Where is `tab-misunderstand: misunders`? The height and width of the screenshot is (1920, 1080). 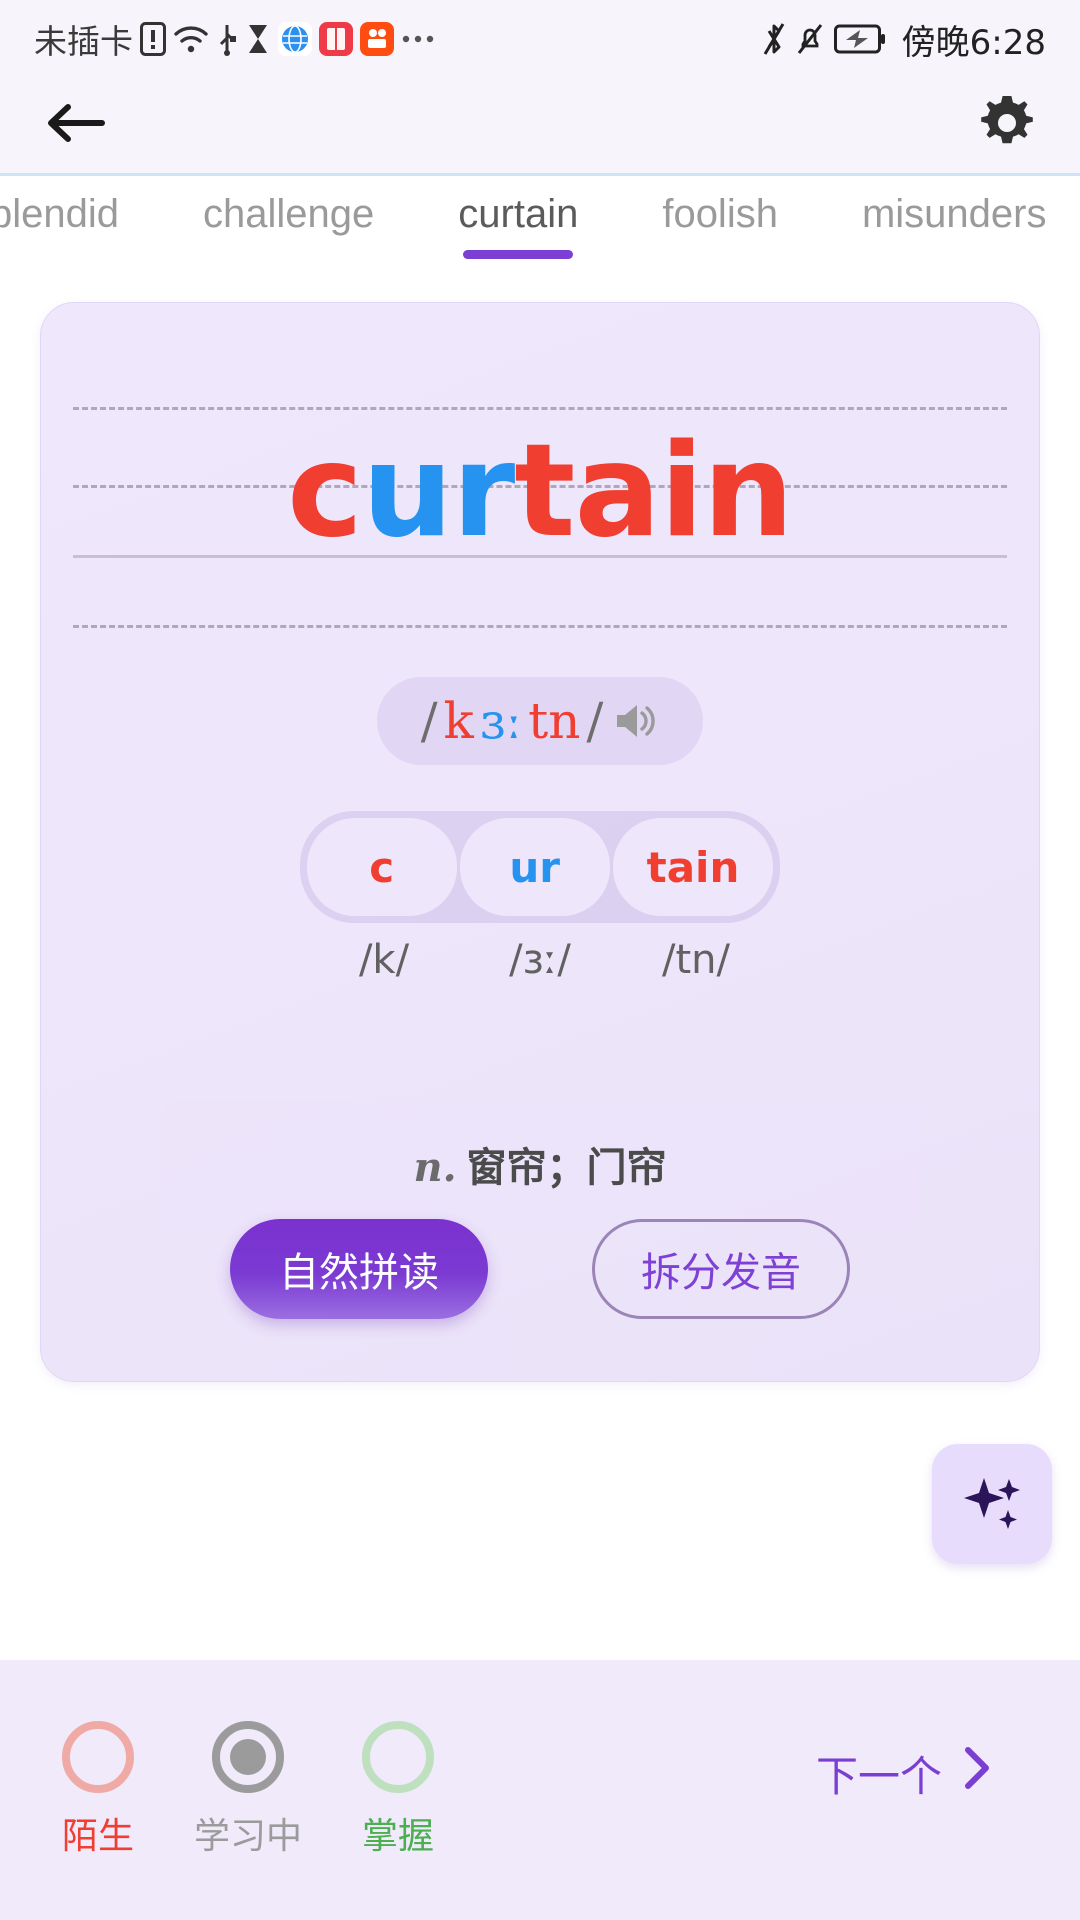
tab-misunderstand: misunders is located at coordinates (950, 214).